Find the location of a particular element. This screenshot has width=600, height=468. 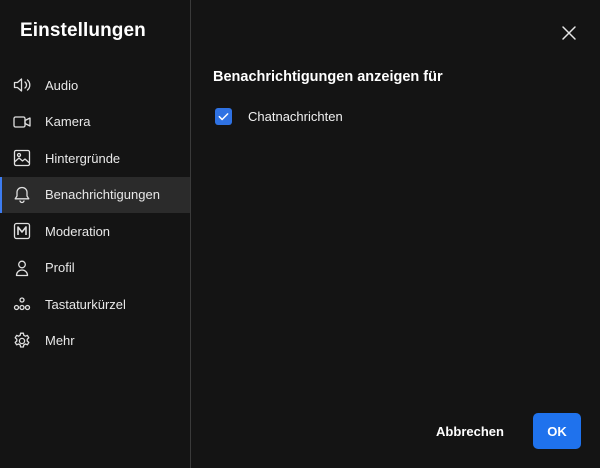

section-title: Benachrichtigungen anzeigen für is located at coordinates (328, 77).